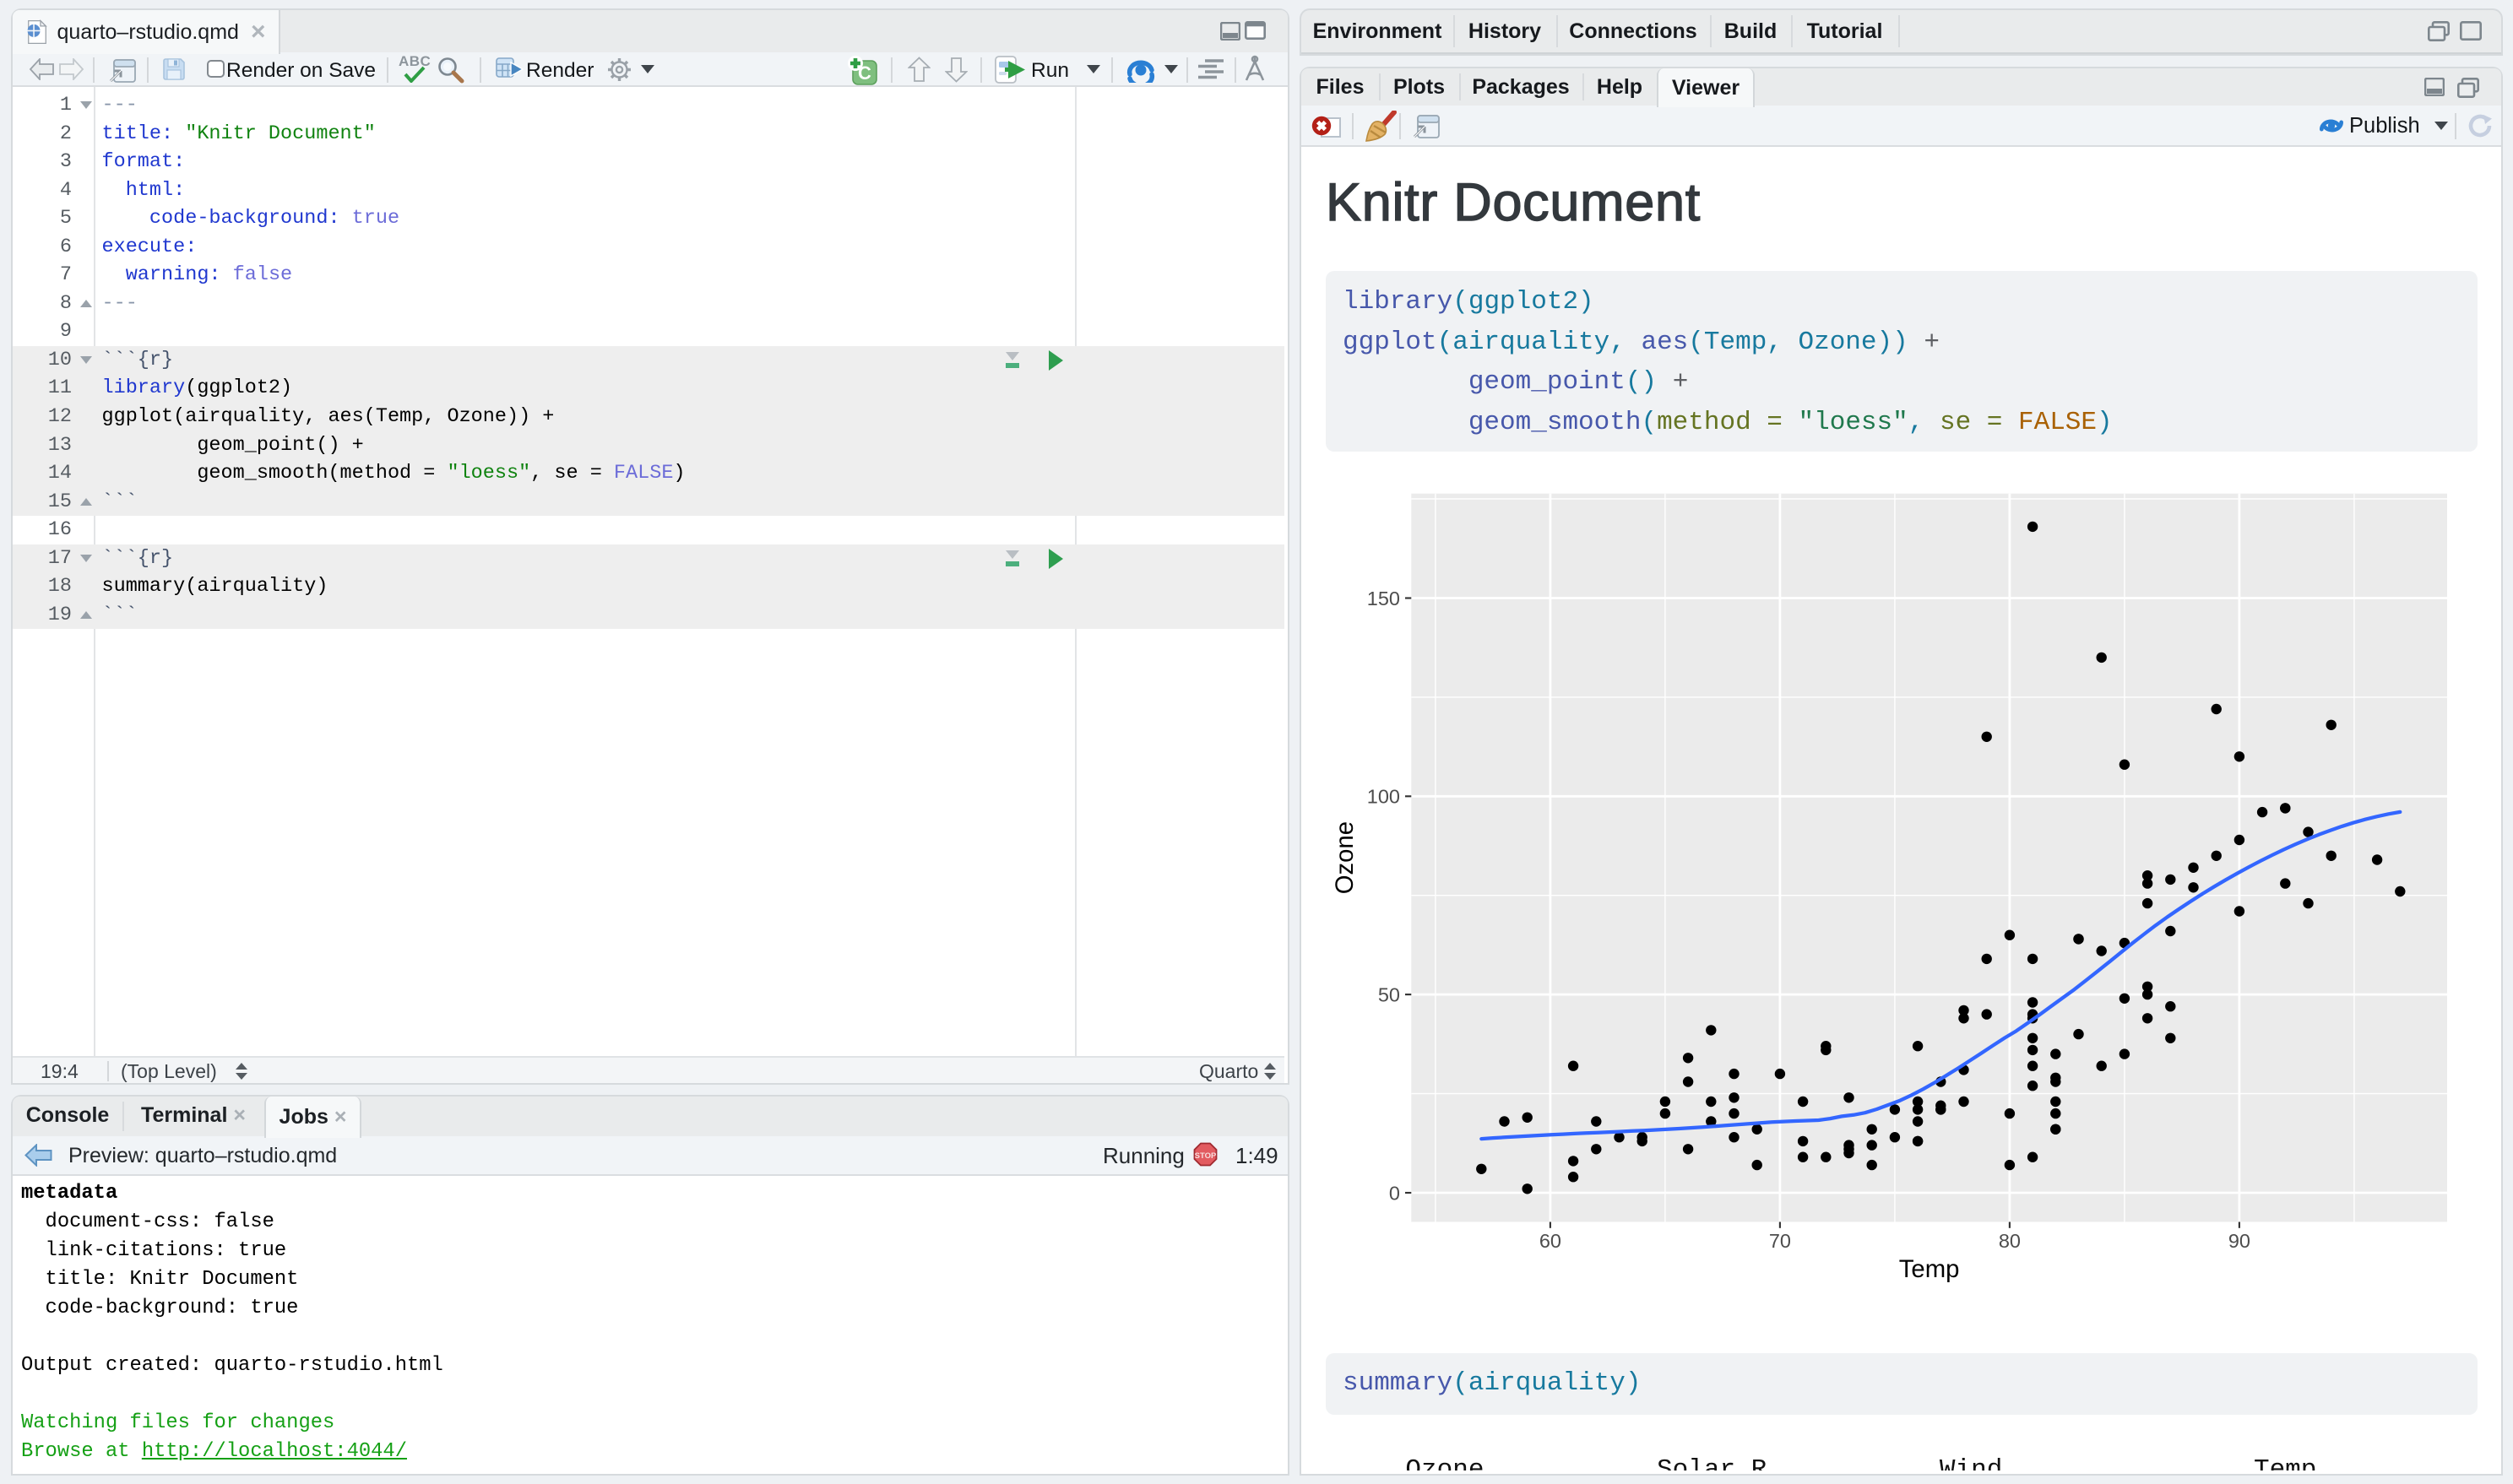  What do you see at coordinates (1384, 598) in the screenshot?
I see `svg-text: 150` at bounding box center [1384, 598].